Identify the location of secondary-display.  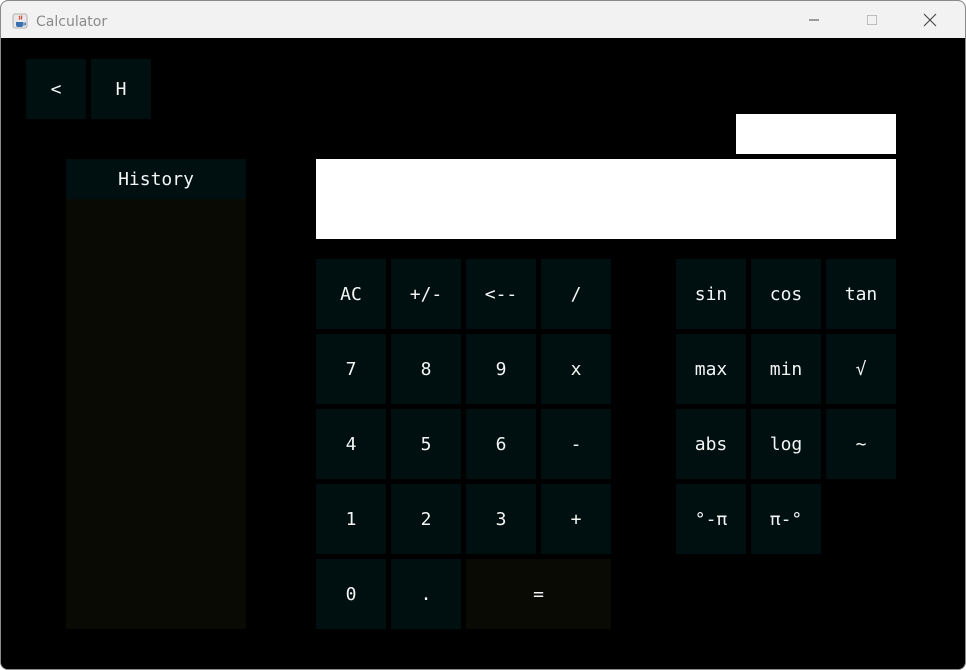
(816, 134).